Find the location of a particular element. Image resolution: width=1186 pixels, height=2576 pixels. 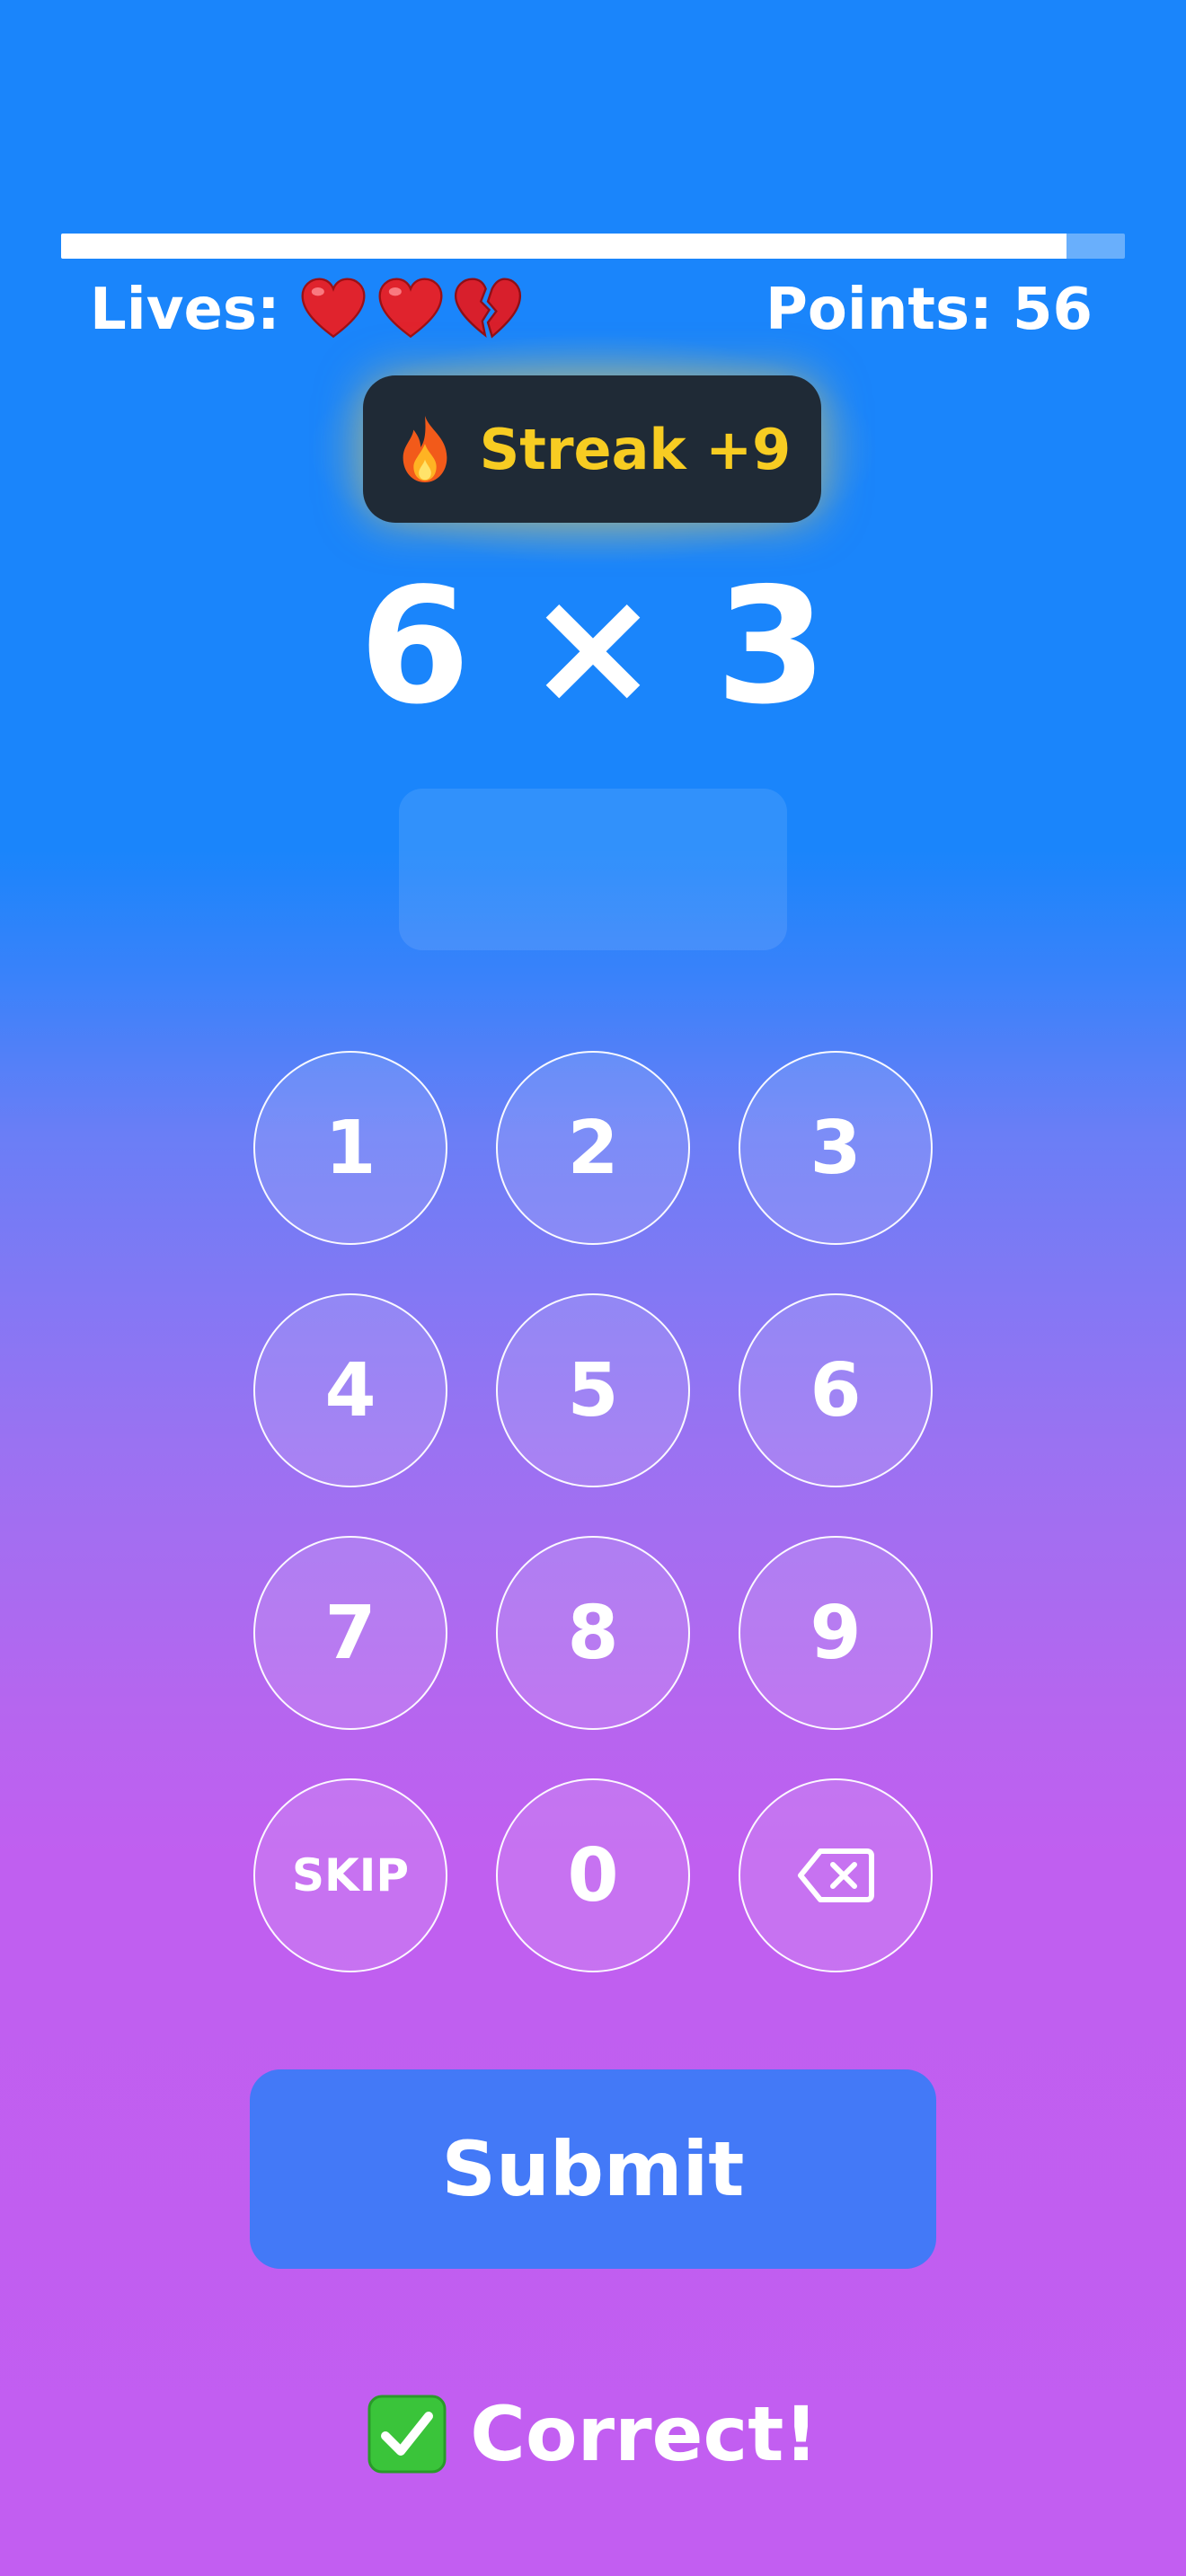

key-1: 1 is located at coordinates (350, 1148).